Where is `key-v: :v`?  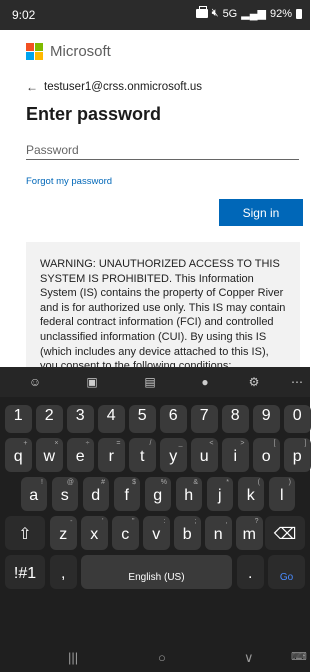
key-v: :v is located at coordinates (156, 533).